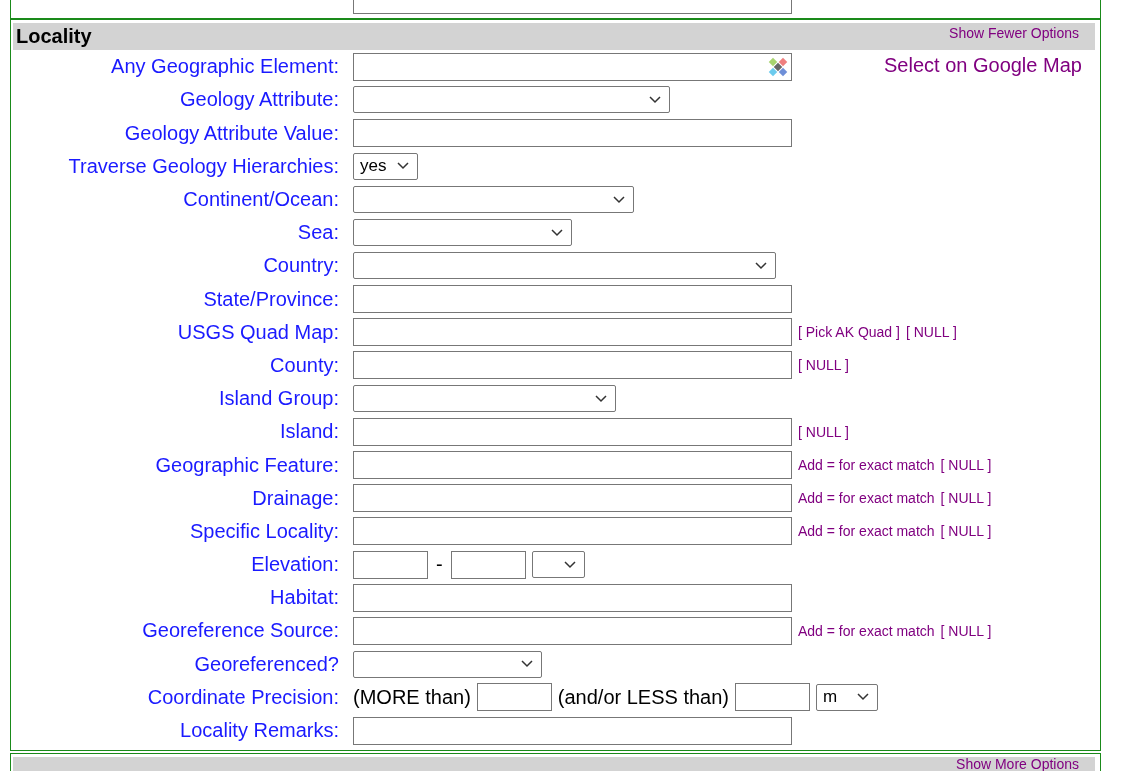  Describe the element at coordinates (247, 465) in the screenshot. I see `field-label: Geographic Feature:` at that location.